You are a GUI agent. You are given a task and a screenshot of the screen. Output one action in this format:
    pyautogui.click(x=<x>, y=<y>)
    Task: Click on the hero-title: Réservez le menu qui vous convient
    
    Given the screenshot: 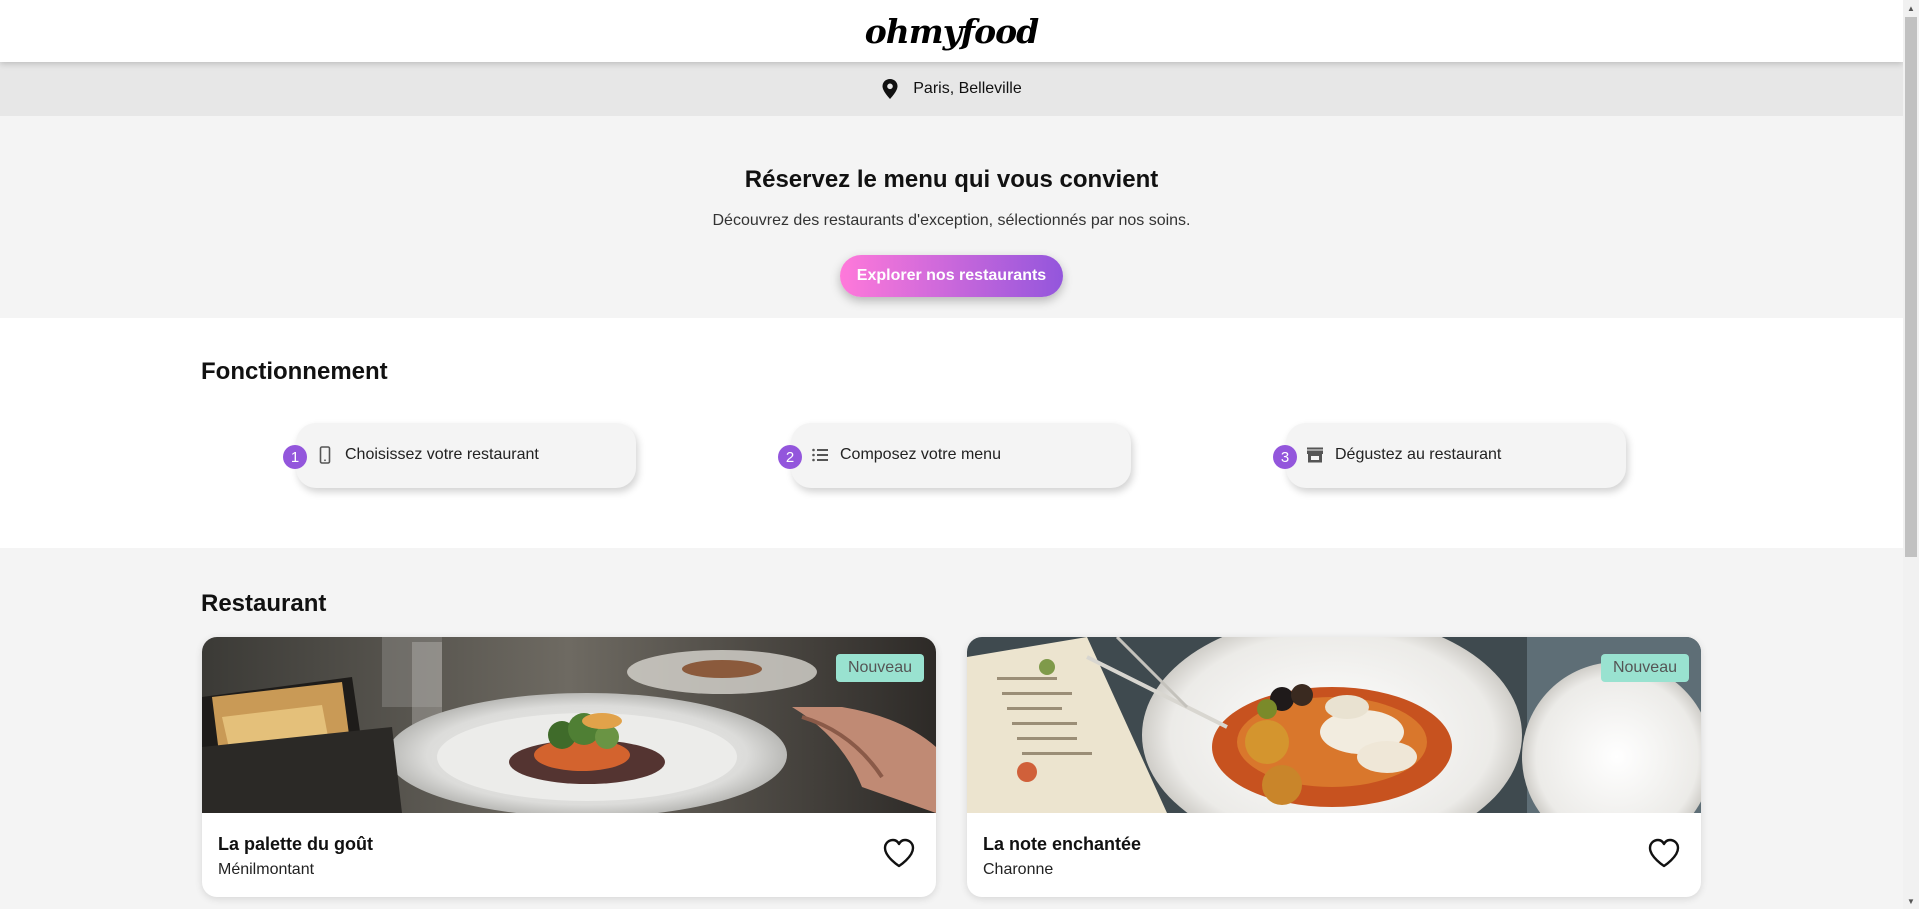 What is the action you would take?
    pyautogui.click(x=951, y=179)
    